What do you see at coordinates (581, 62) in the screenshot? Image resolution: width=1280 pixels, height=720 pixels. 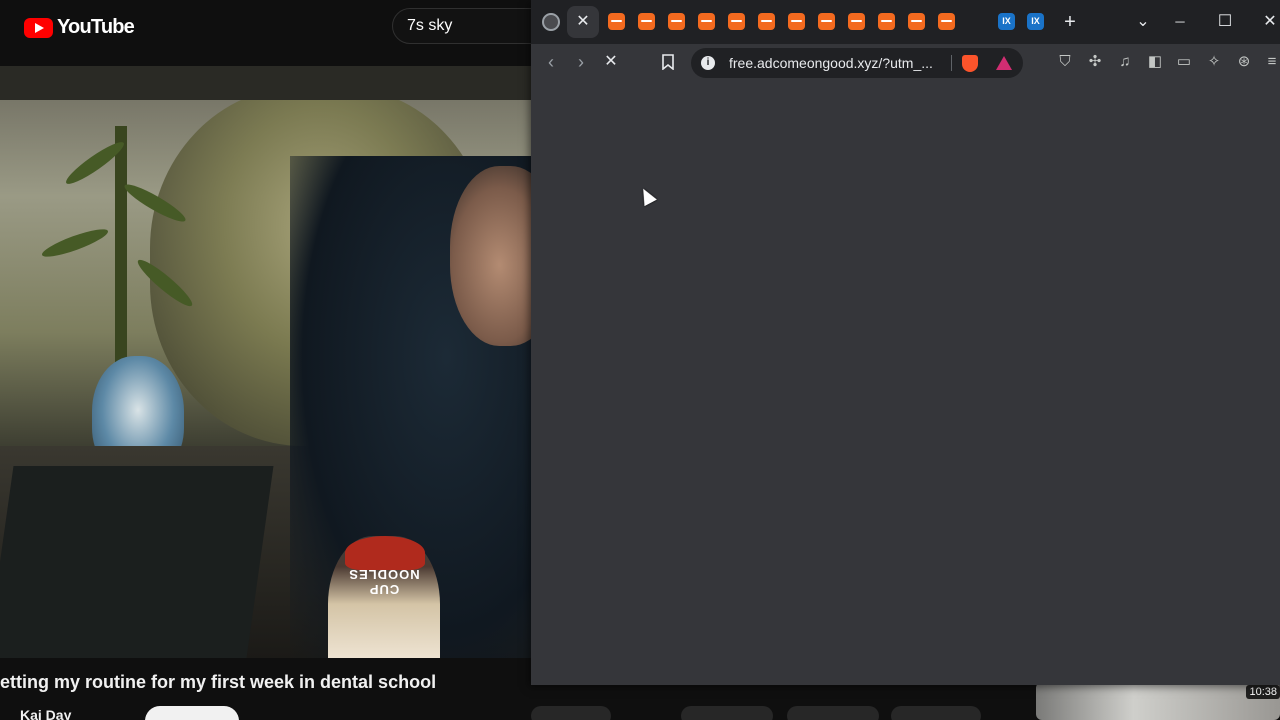 I see `forward-button: ›` at bounding box center [581, 62].